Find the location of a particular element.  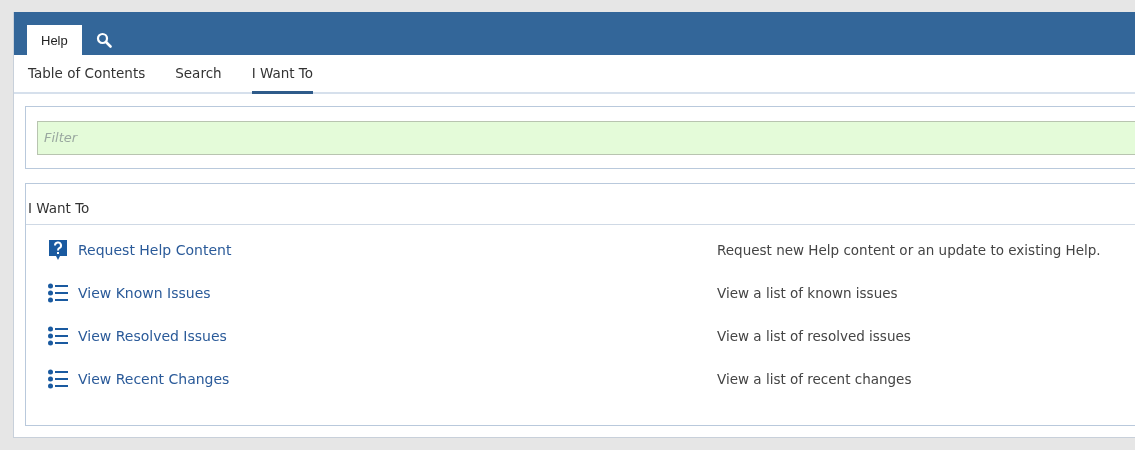

help-icon is located at coordinates (58, 250).